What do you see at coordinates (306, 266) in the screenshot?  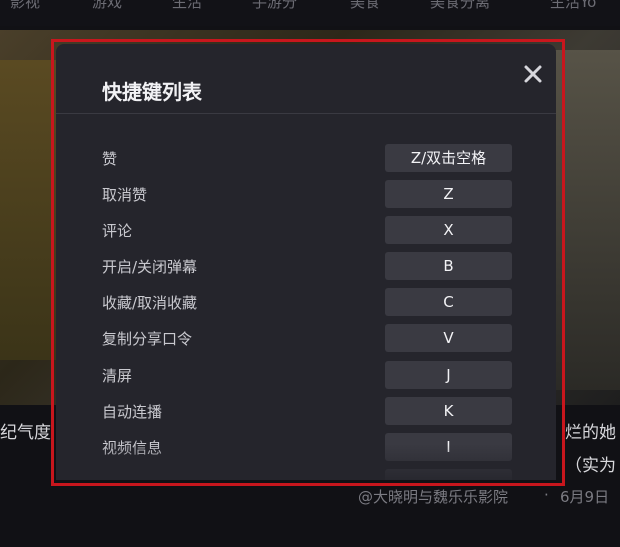 I see `shortcut-row-danmaku: 开启/关闭弹幕 B` at bounding box center [306, 266].